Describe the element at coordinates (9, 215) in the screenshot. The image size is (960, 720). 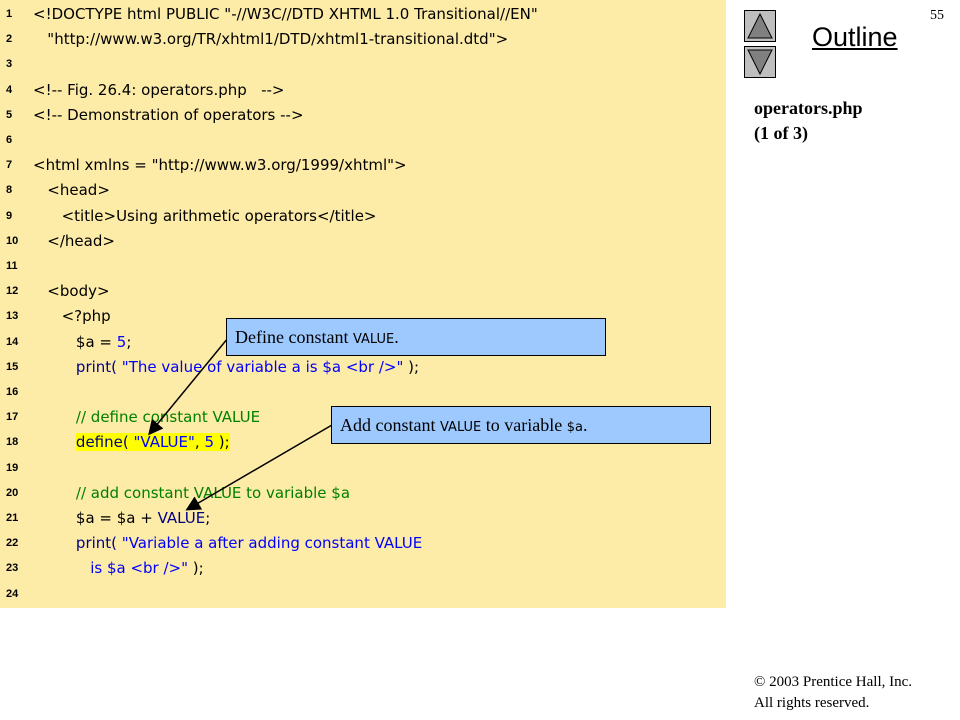
I see `line-number: 9` at that location.